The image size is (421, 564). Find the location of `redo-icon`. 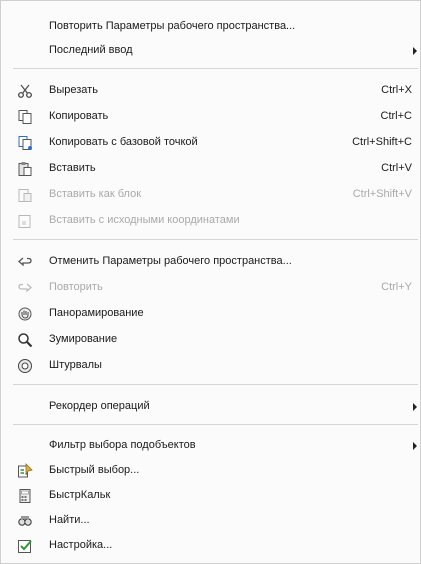

redo-icon is located at coordinates (25, 288).